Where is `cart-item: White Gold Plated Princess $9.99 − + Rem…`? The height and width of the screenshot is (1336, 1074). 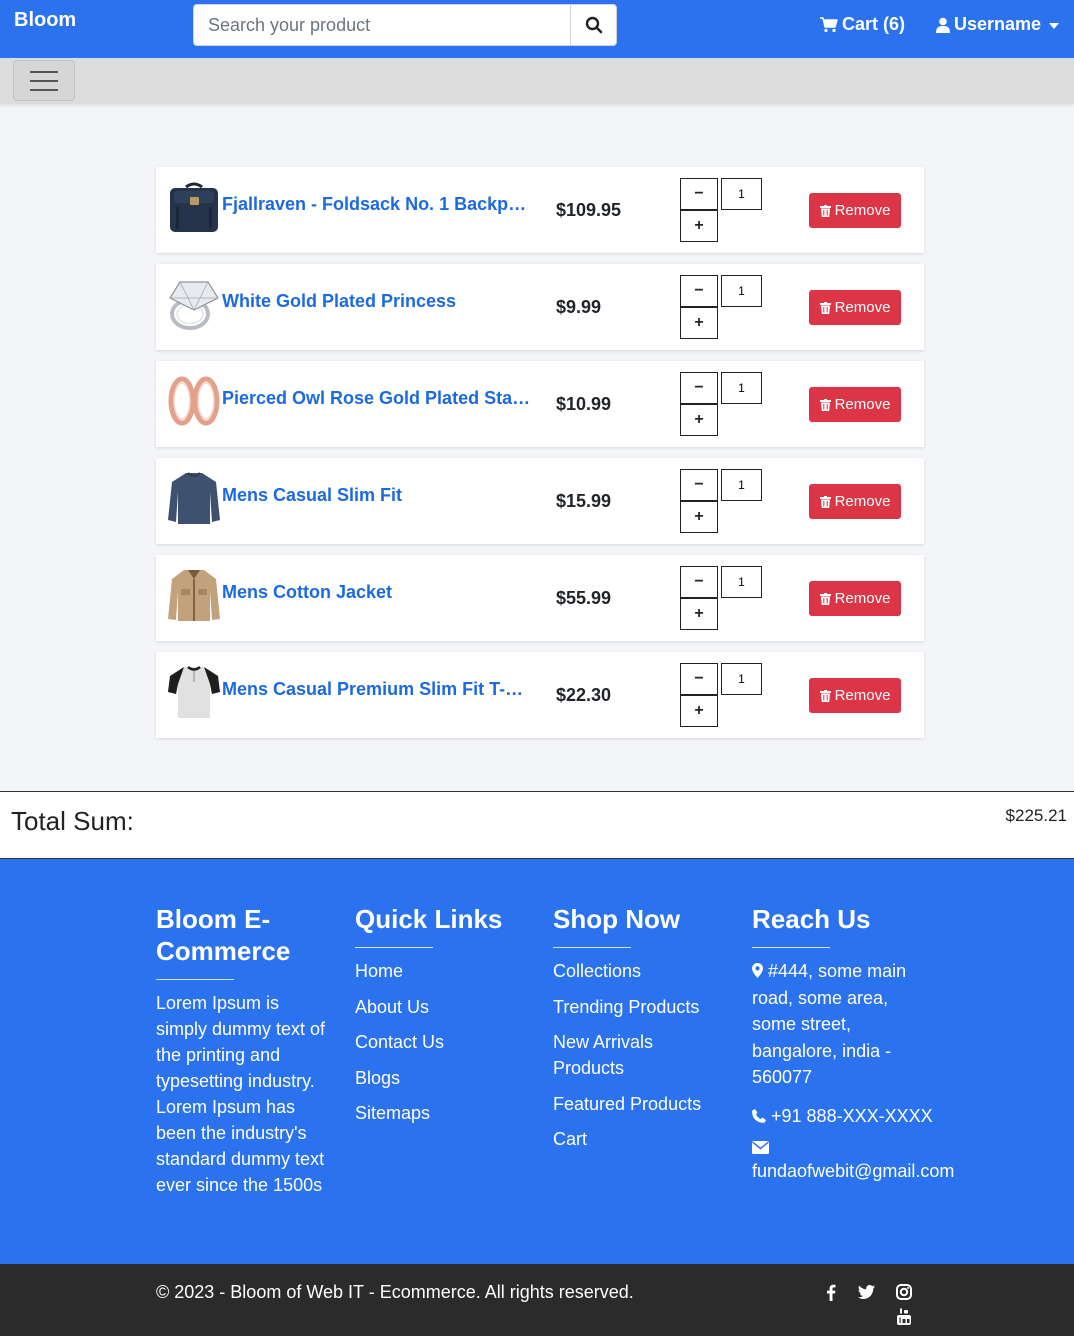
cart-item: White Gold Plated Princess $9.99 − + Rem… is located at coordinates (540, 307).